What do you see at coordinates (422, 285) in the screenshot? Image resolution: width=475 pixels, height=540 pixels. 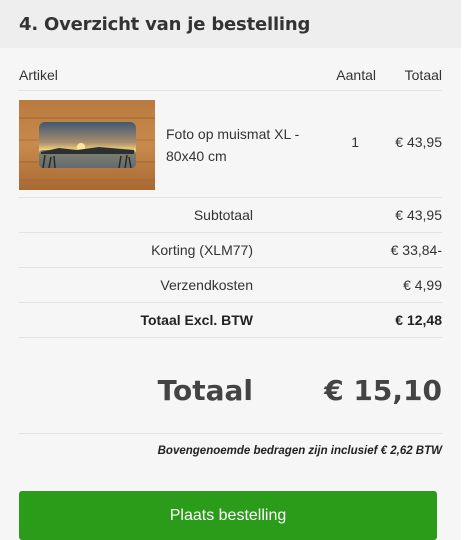 I see `shipping-value: € 4,99` at bounding box center [422, 285].